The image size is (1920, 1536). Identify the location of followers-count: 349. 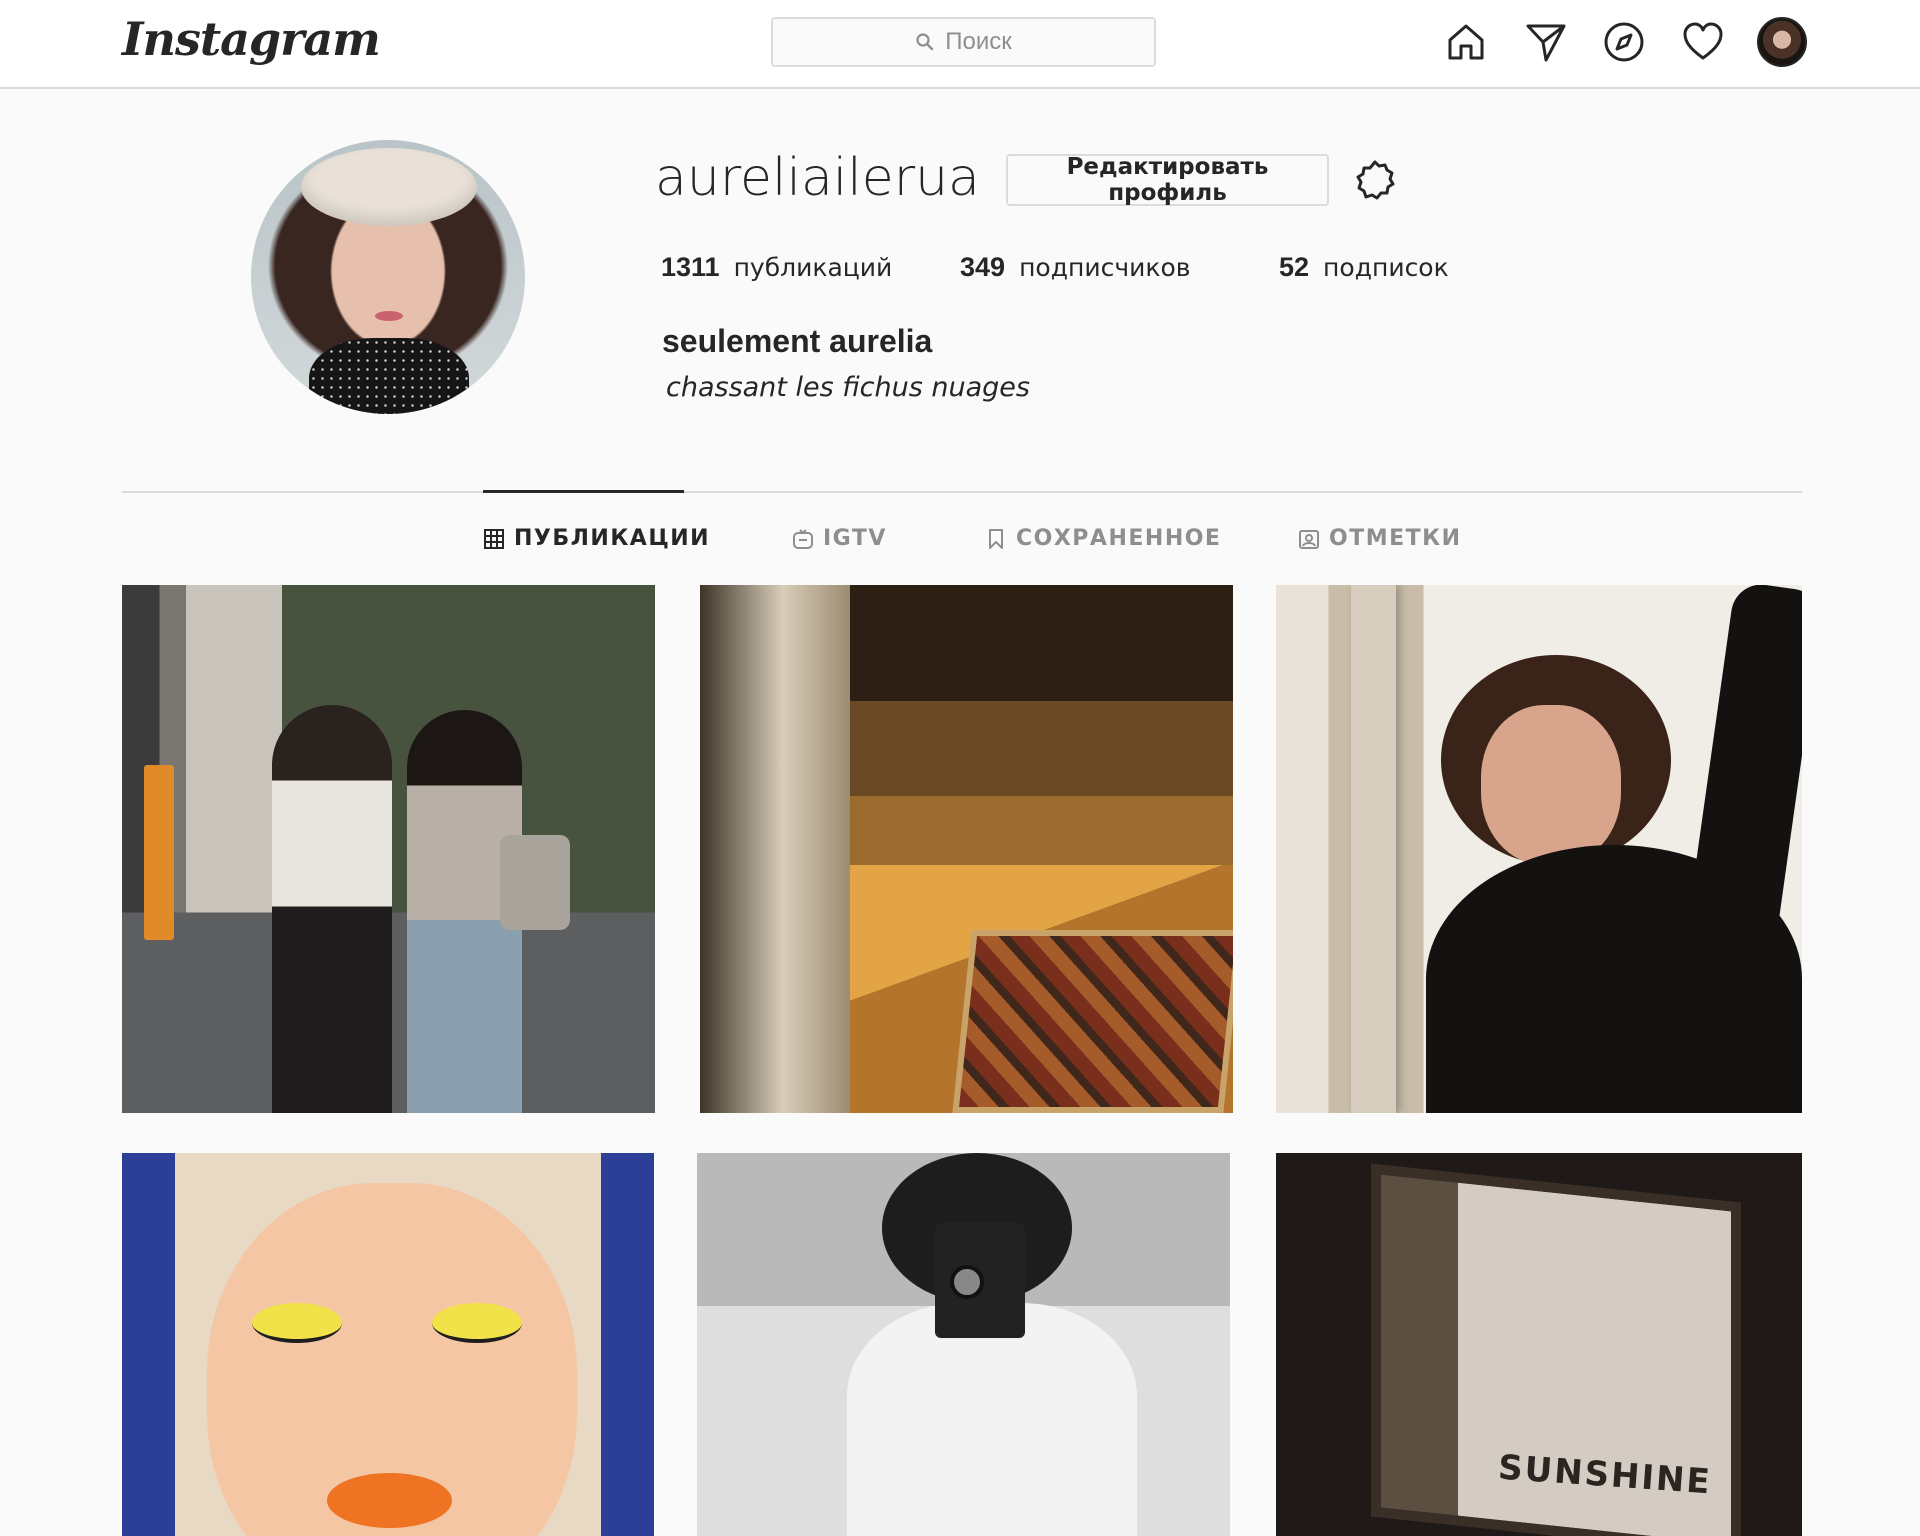
(983, 267).